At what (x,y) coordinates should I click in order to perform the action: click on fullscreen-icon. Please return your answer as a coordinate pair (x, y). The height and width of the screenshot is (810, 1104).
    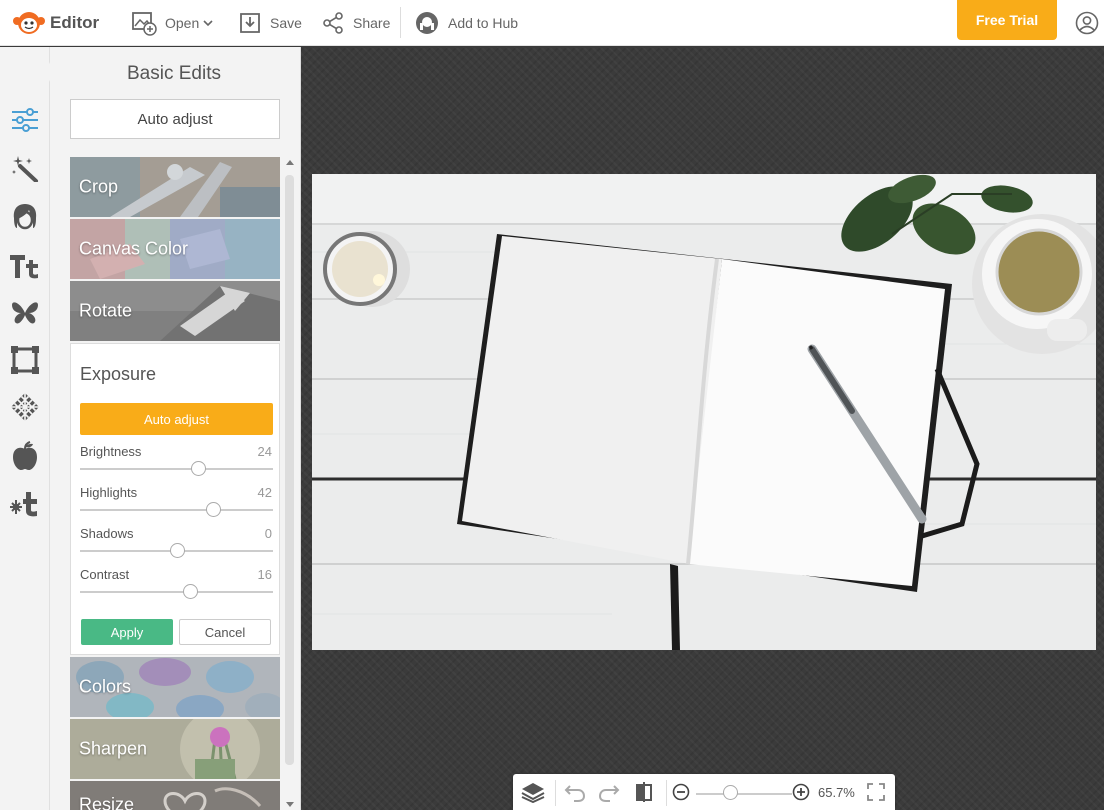
    Looking at the image, I should click on (876, 792).